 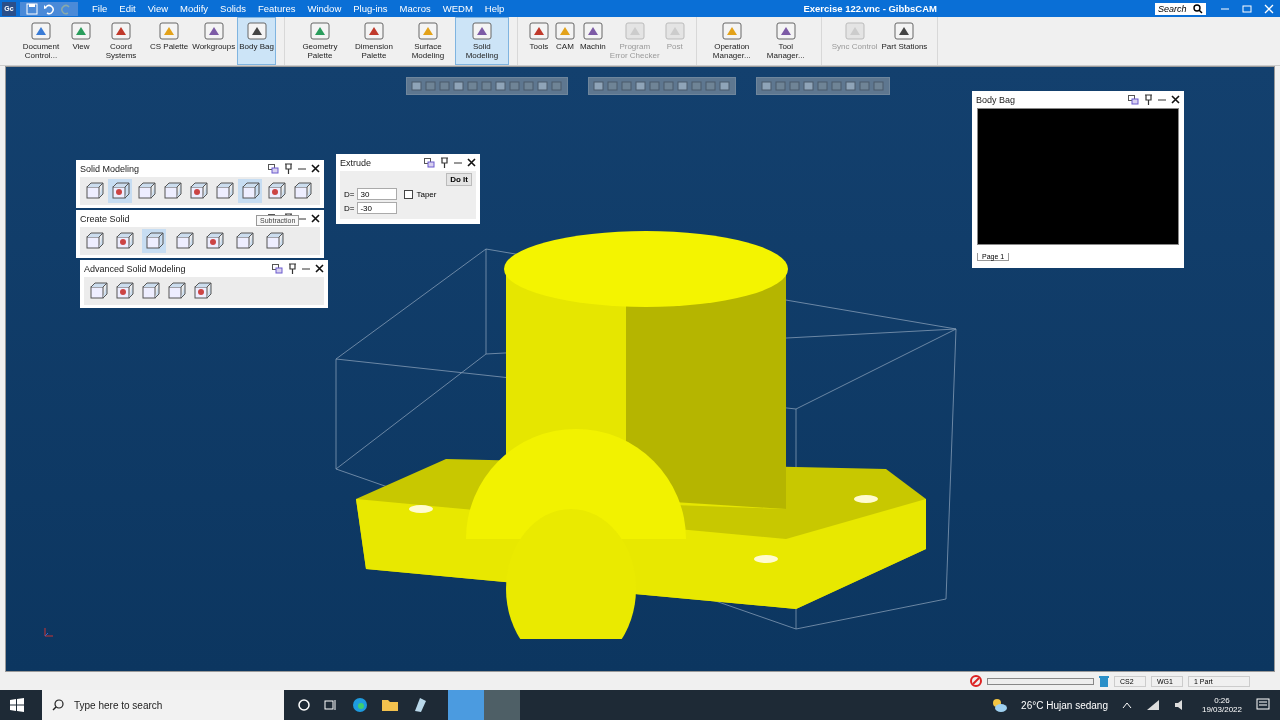 What do you see at coordinates (996, 99) in the screenshot?
I see `panel-title: Body Bag` at bounding box center [996, 99].